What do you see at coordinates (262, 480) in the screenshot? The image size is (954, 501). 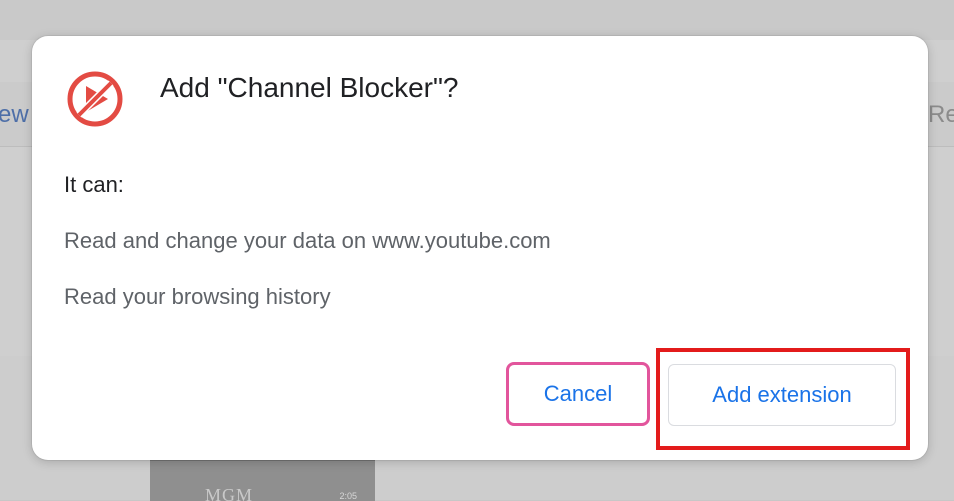 I see `video-thumbnail: MGM 2:05` at bounding box center [262, 480].